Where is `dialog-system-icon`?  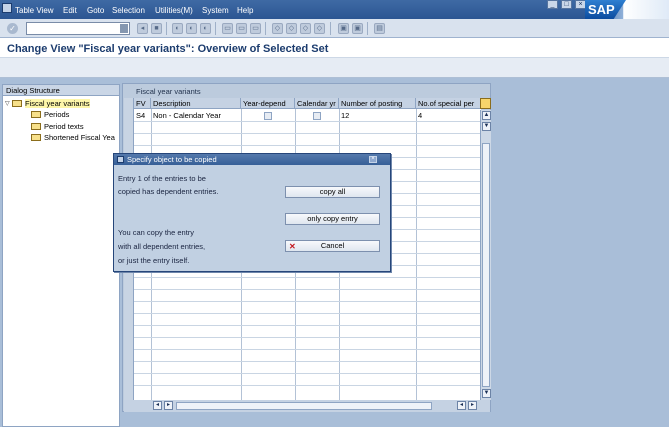
dialog-system-icon is located at coordinates (120, 159).